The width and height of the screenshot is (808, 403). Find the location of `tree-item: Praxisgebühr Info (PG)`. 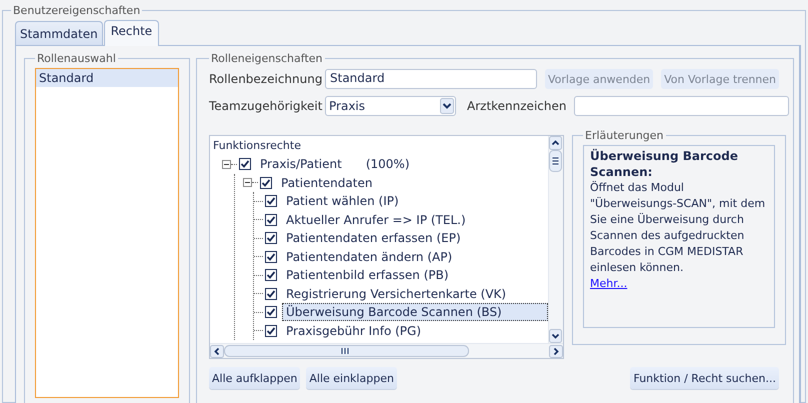

tree-item: Praxisgebühr Info (PG) is located at coordinates (353, 331).